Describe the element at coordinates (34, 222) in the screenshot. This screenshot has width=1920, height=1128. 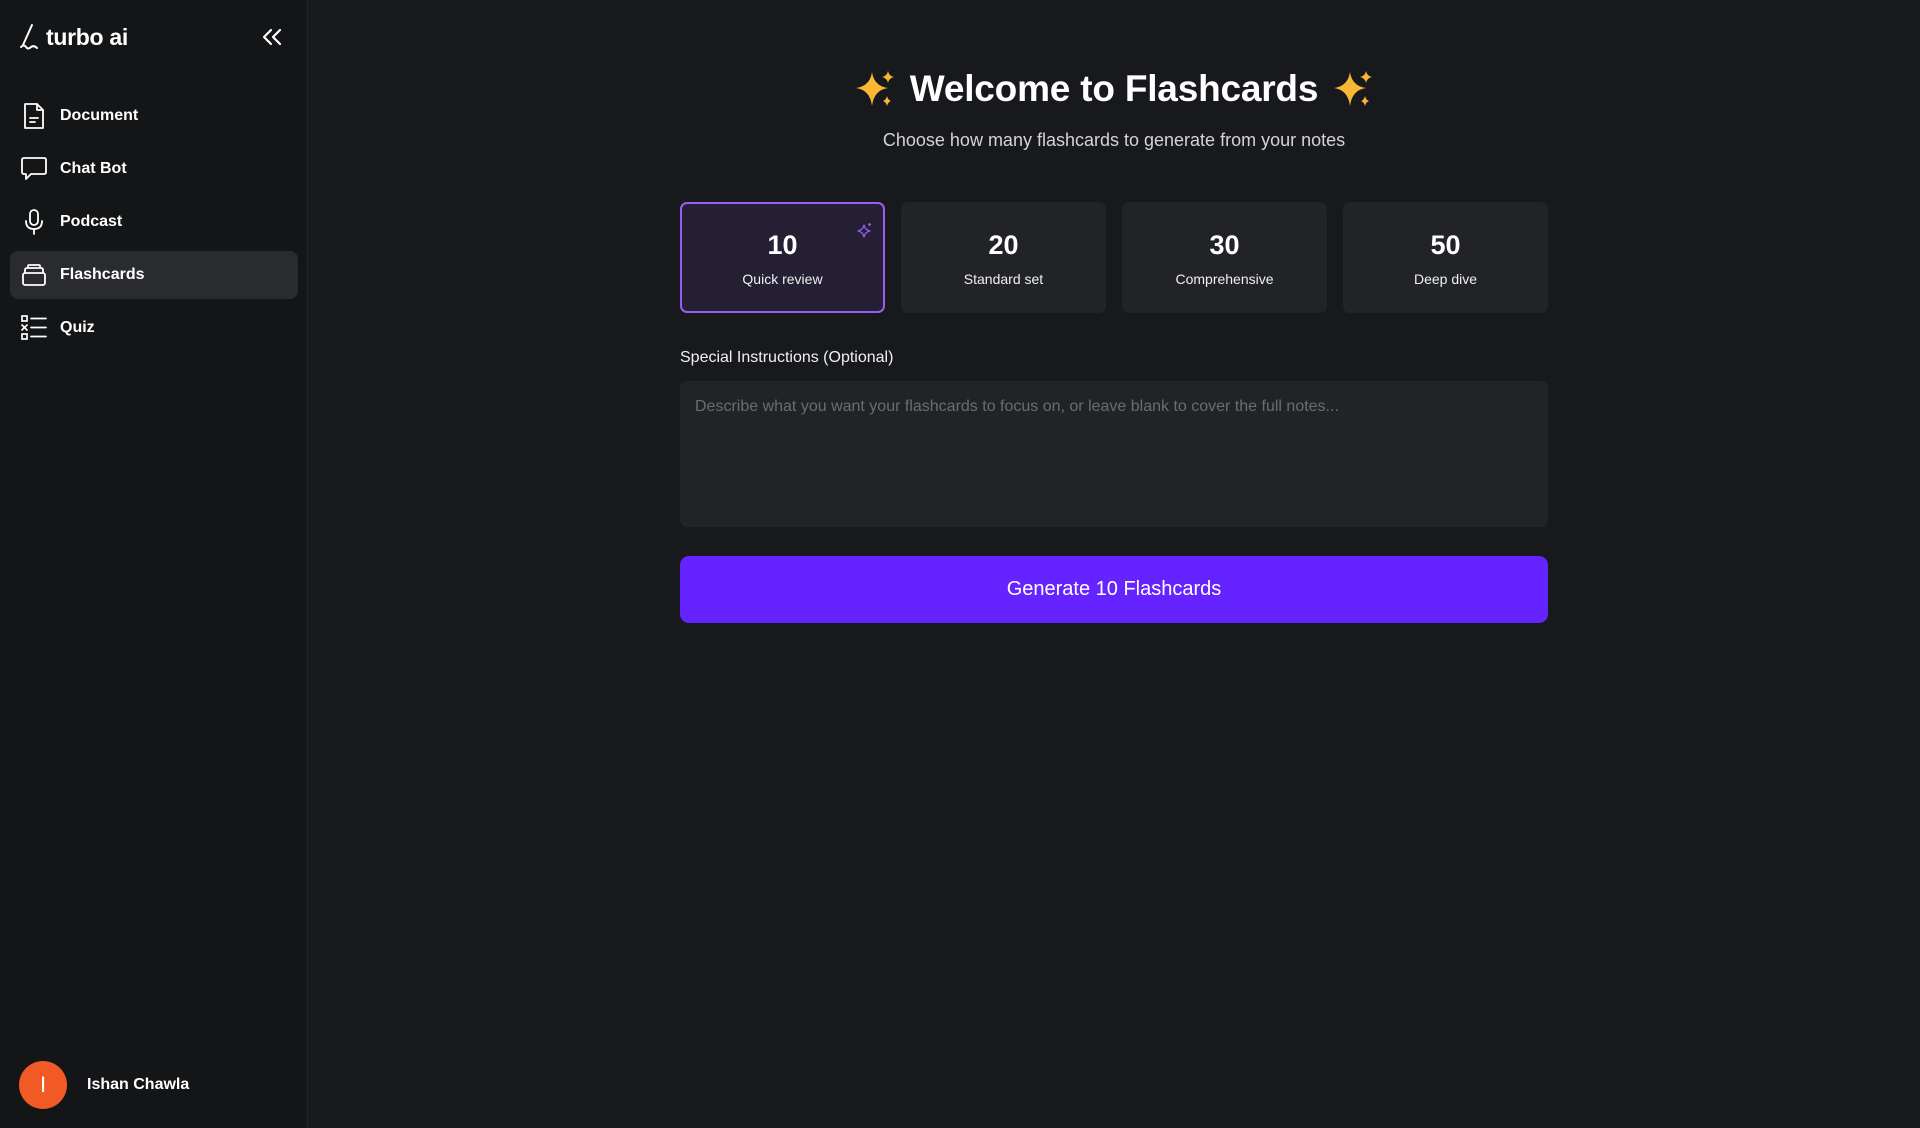
I see `microphone-icon` at that location.